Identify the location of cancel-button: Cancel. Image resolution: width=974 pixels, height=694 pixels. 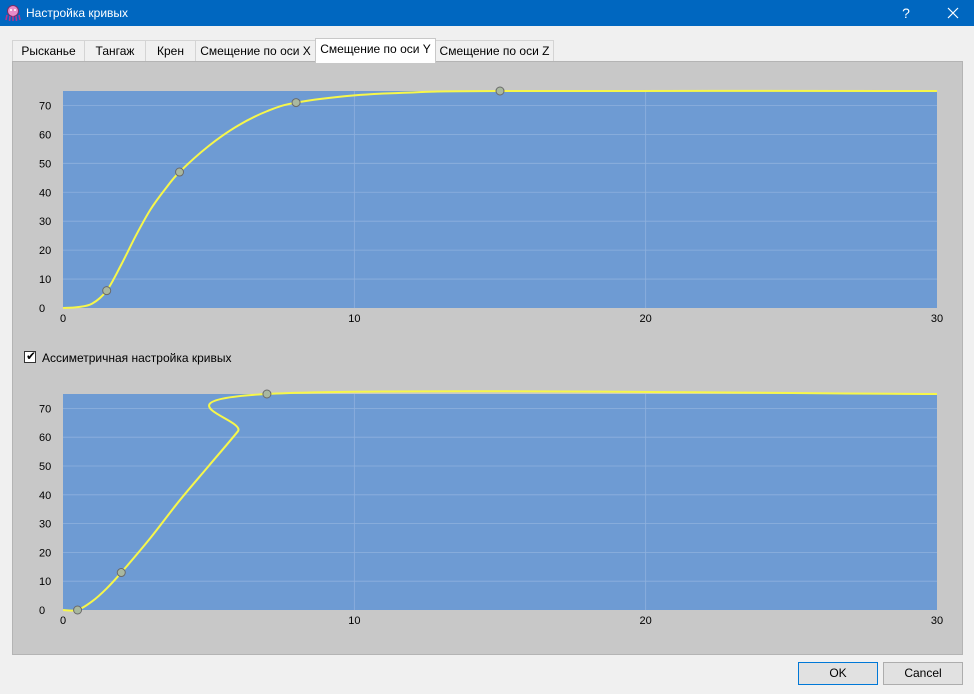
(923, 673).